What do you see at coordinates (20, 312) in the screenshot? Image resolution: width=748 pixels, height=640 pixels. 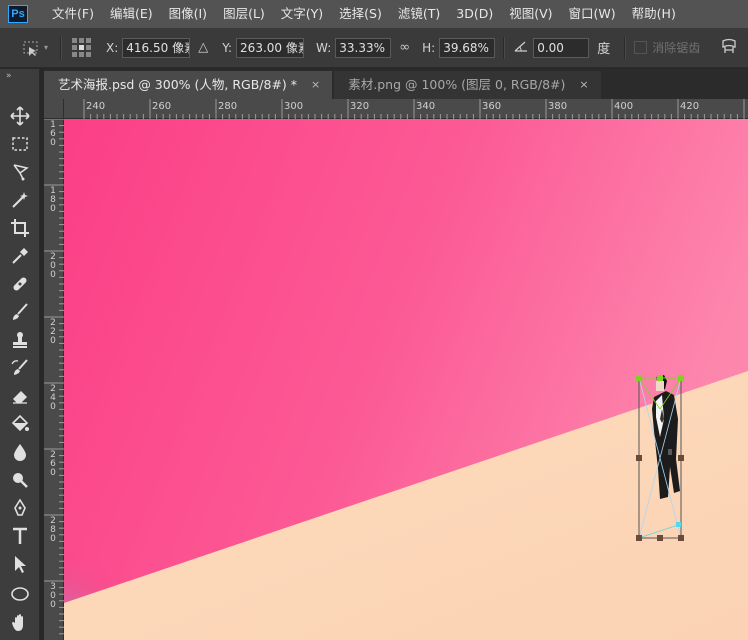 I see `brush-icon` at bounding box center [20, 312].